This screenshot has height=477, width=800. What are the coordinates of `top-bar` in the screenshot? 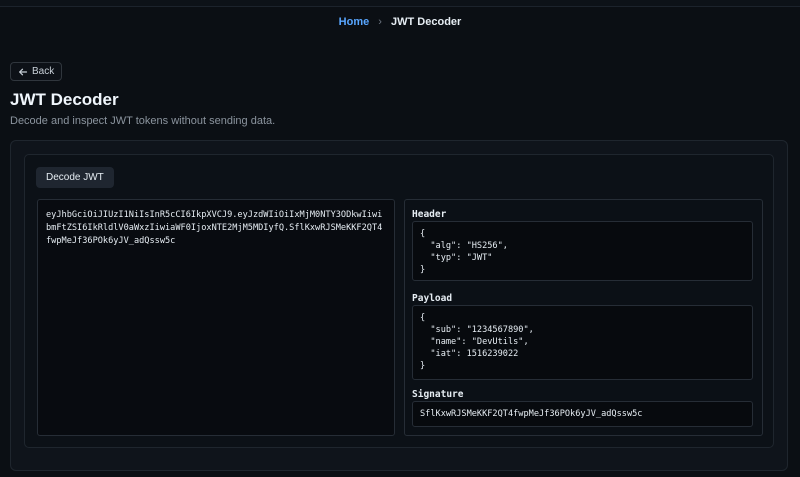 It's located at (400, 3).